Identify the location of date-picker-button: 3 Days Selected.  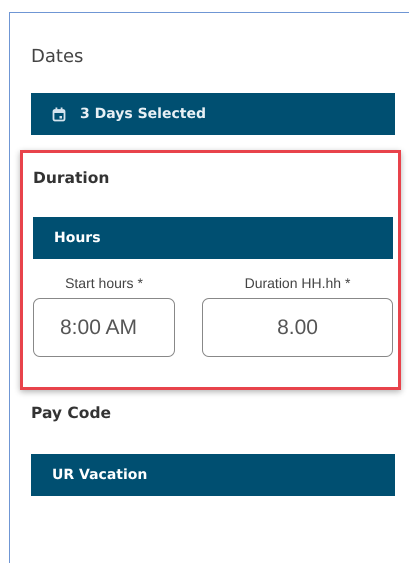
(213, 114).